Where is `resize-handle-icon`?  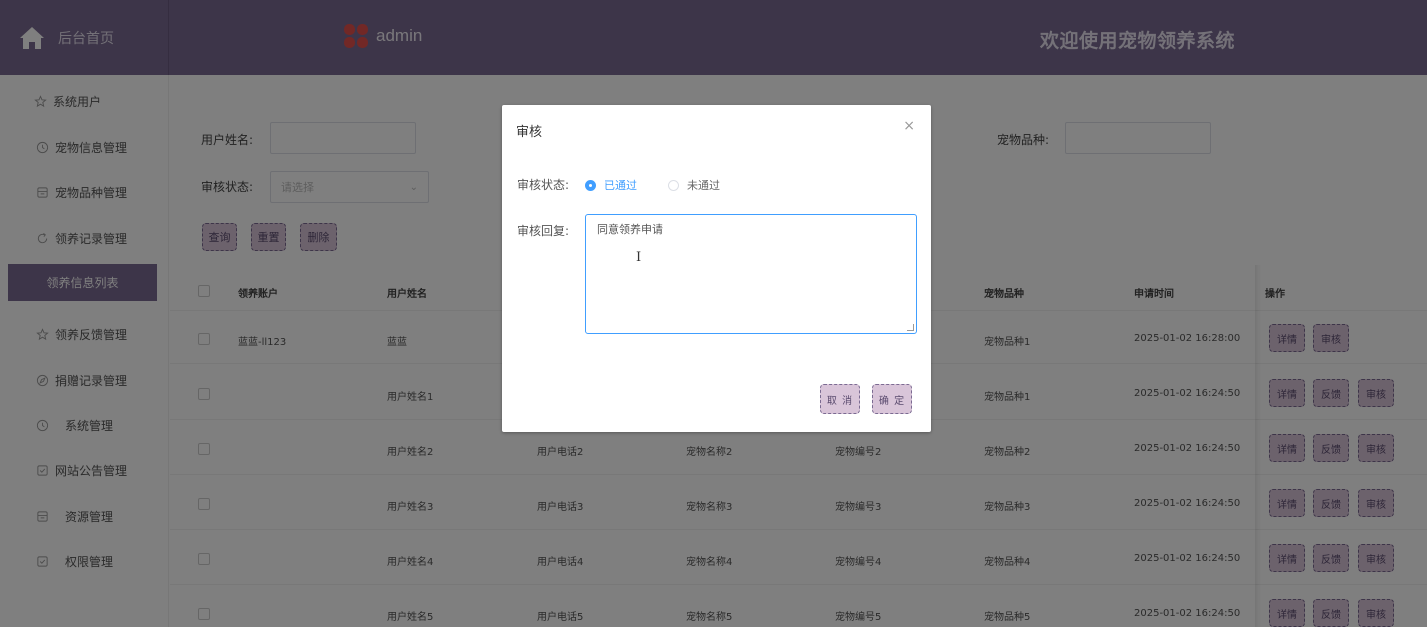 resize-handle-icon is located at coordinates (910, 327).